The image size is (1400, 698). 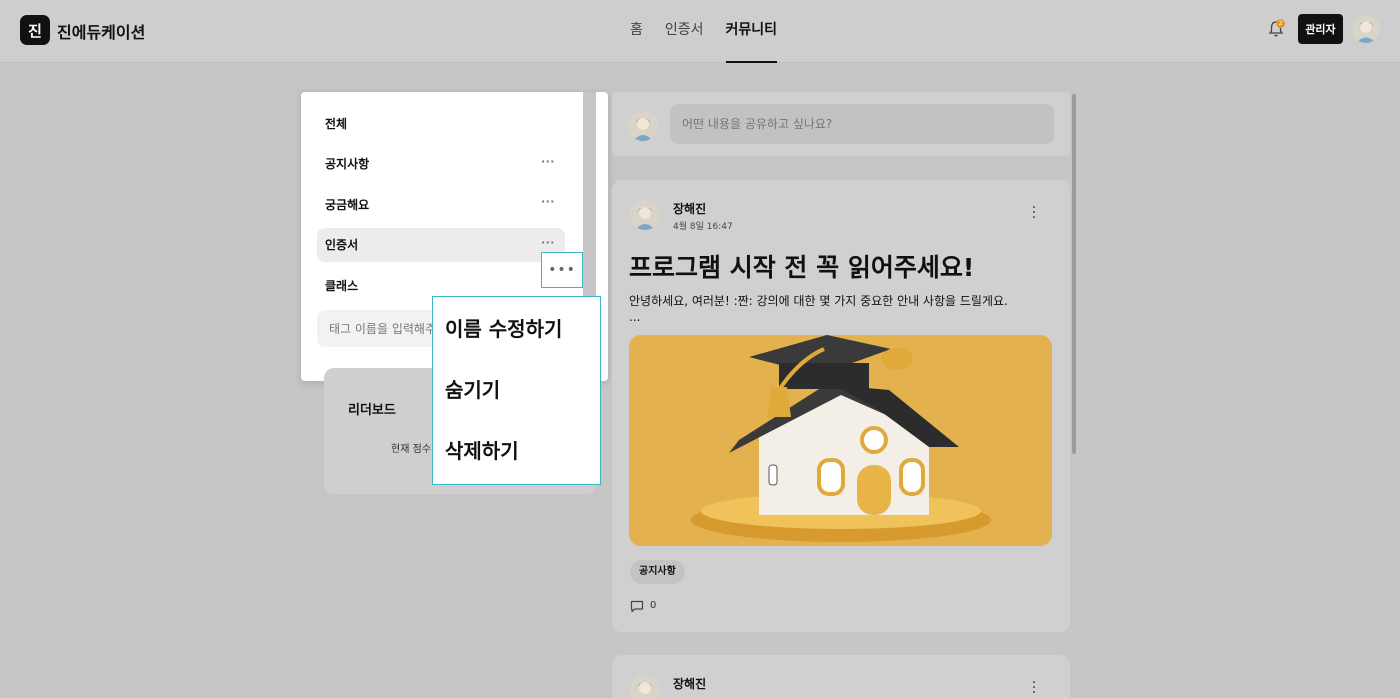 I want to click on notification-badge: 2, so click(x=1280, y=23).